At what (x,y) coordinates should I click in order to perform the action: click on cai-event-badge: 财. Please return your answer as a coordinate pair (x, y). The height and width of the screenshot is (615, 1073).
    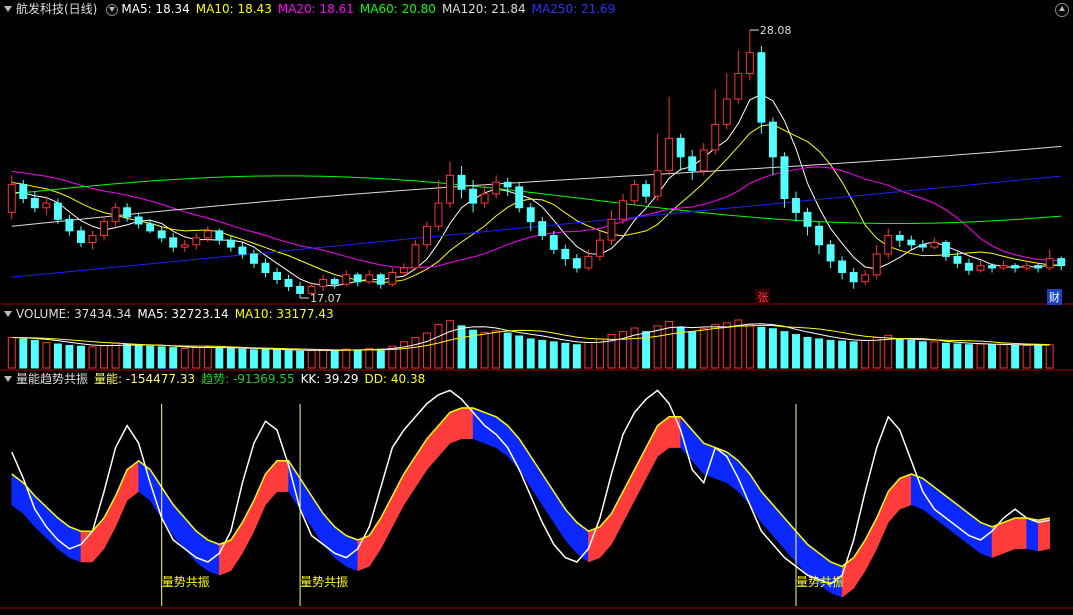
    Looking at the image, I should click on (1054, 297).